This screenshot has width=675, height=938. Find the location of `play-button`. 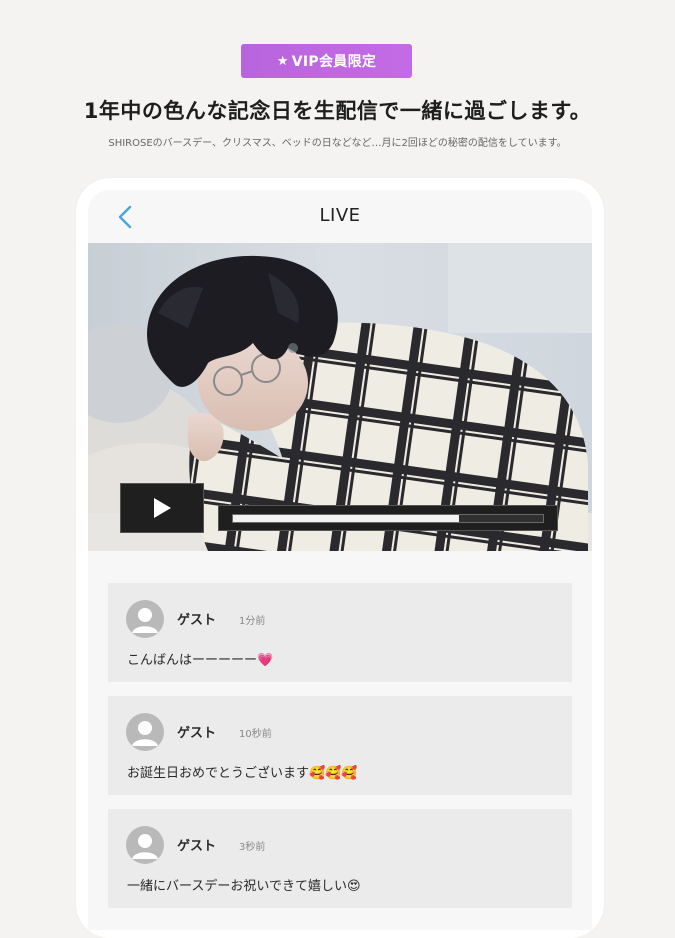

play-button is located at coordinates (162, 508).